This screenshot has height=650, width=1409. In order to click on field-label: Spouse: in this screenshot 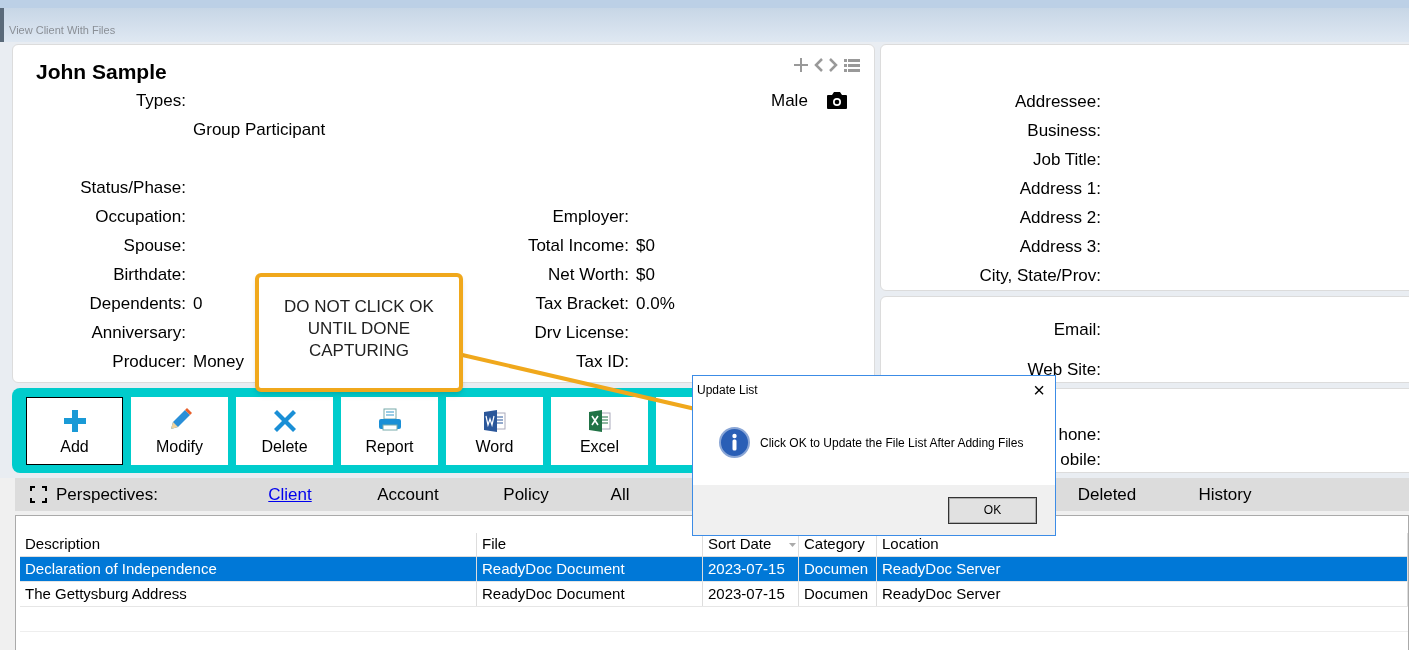, I will do `click(154, 245)`.